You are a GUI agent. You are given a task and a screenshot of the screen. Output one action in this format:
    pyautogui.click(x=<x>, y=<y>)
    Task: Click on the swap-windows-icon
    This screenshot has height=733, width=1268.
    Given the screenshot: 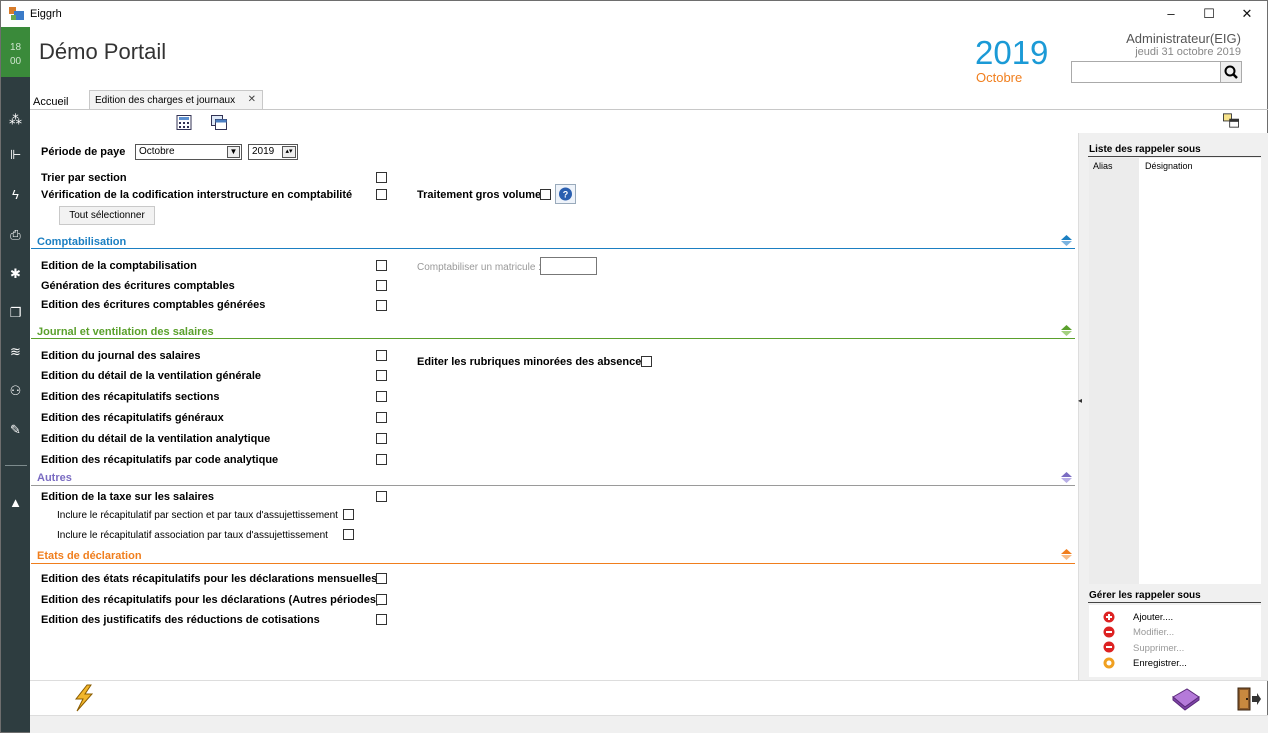 What is the action you would take?
    pyautogui.click(x=1231, y=120)
    